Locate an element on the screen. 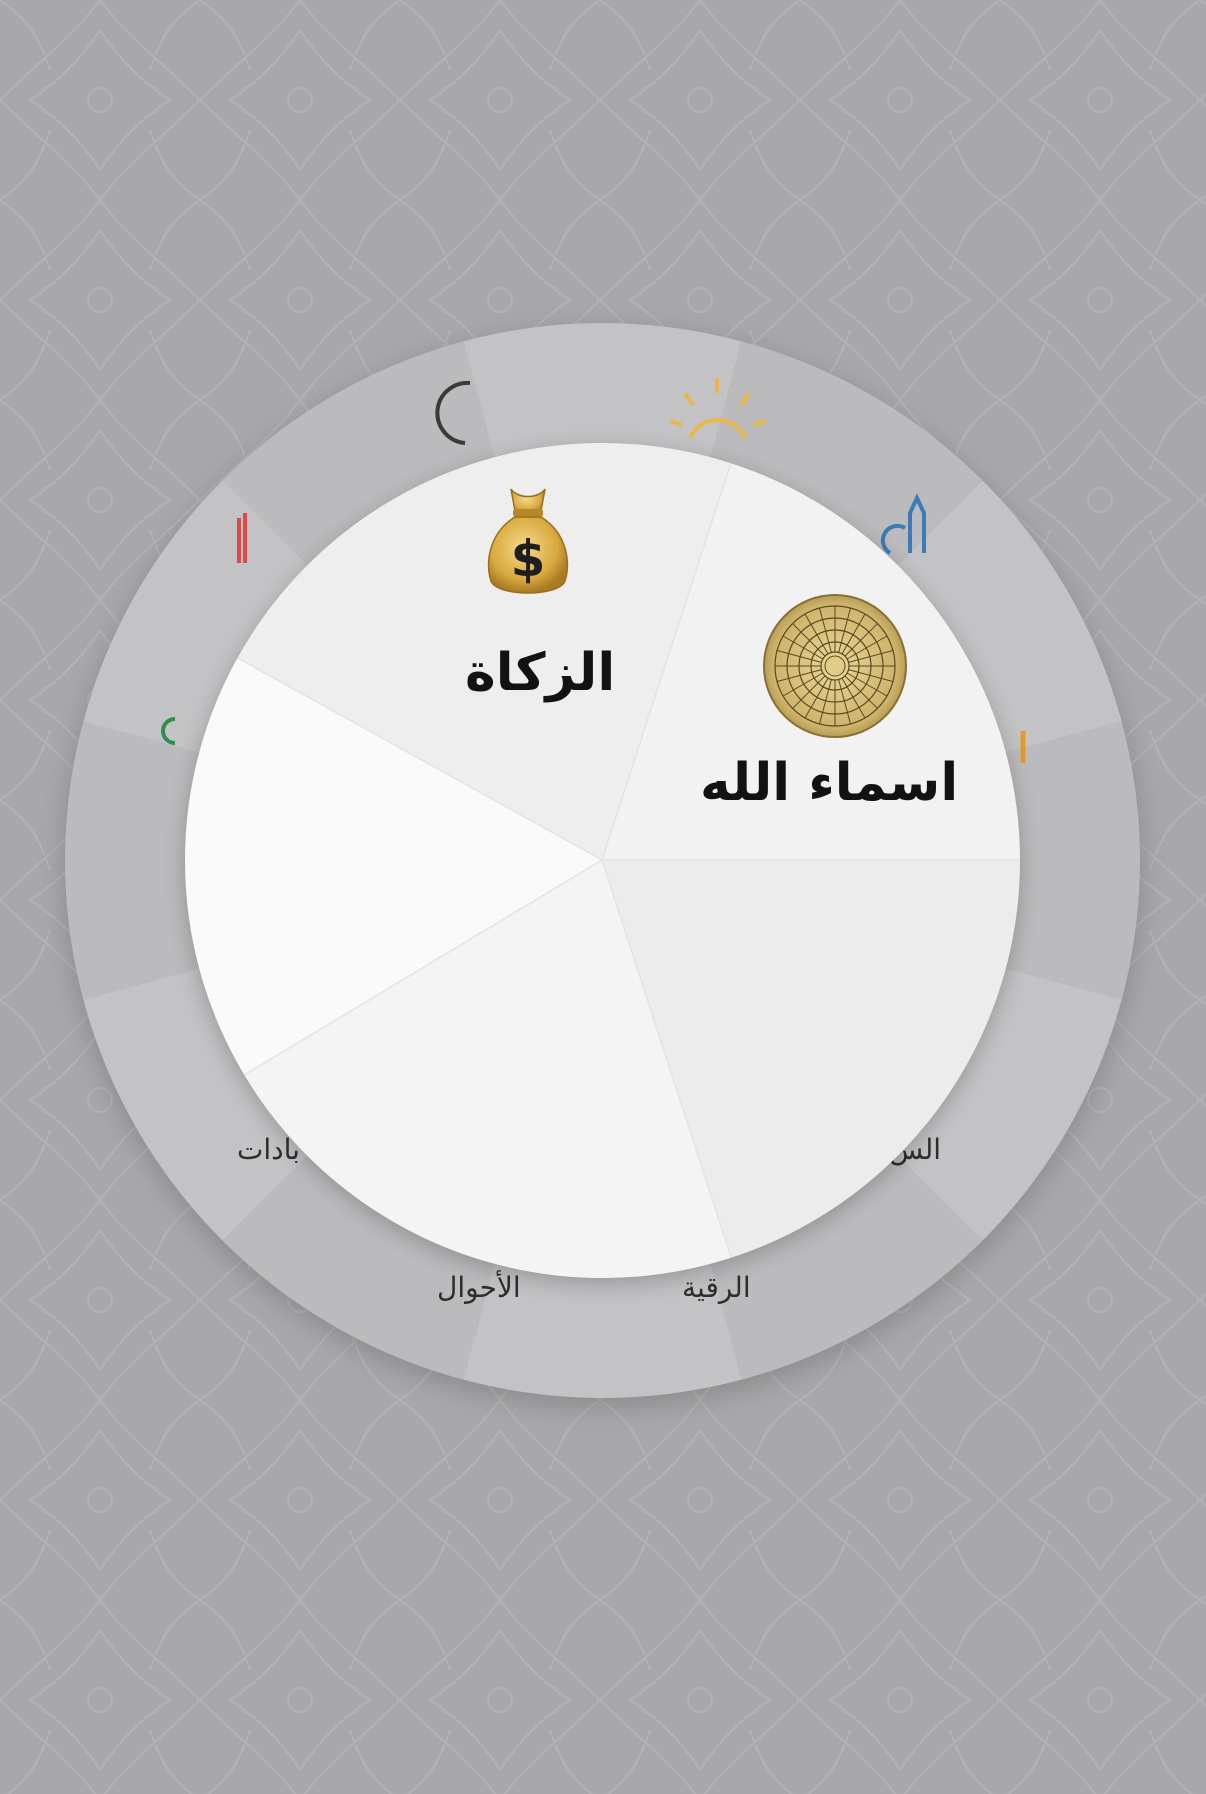 This screenshot has height=1794, width=1206. inner-item-zakat-label: الزكاة is located at coordinates (540, 673).